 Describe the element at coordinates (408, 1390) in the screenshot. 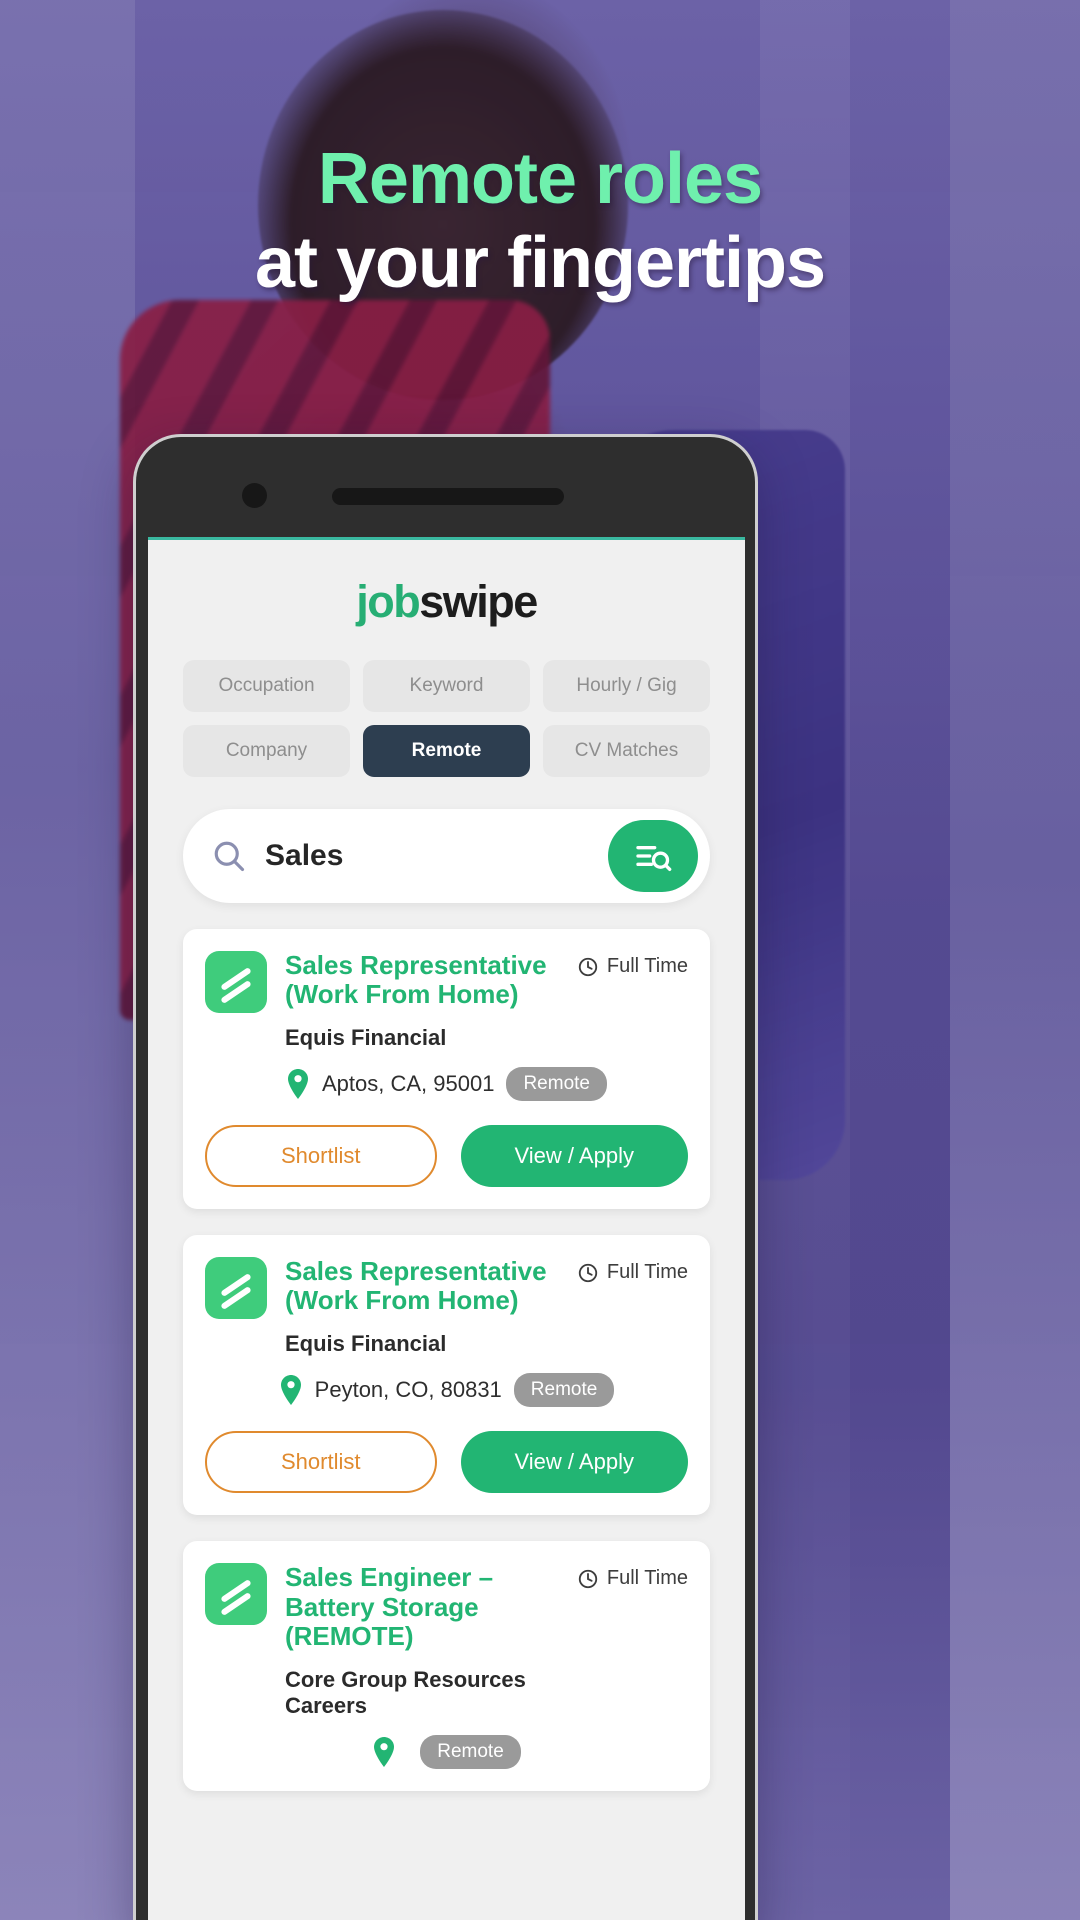

I see `job-location: Peyton, CO, 80831` at that location.